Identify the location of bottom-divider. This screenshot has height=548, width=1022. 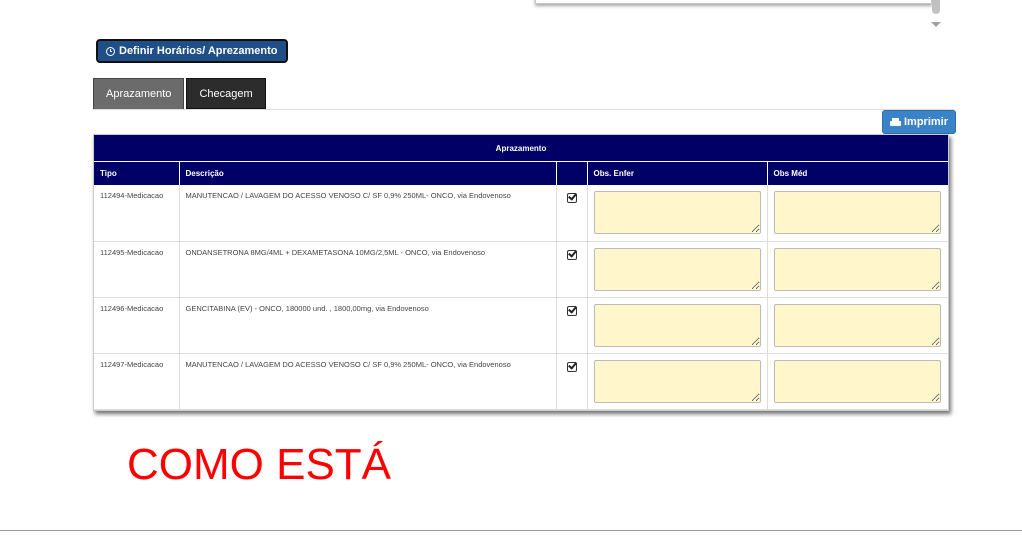
(511, 530).